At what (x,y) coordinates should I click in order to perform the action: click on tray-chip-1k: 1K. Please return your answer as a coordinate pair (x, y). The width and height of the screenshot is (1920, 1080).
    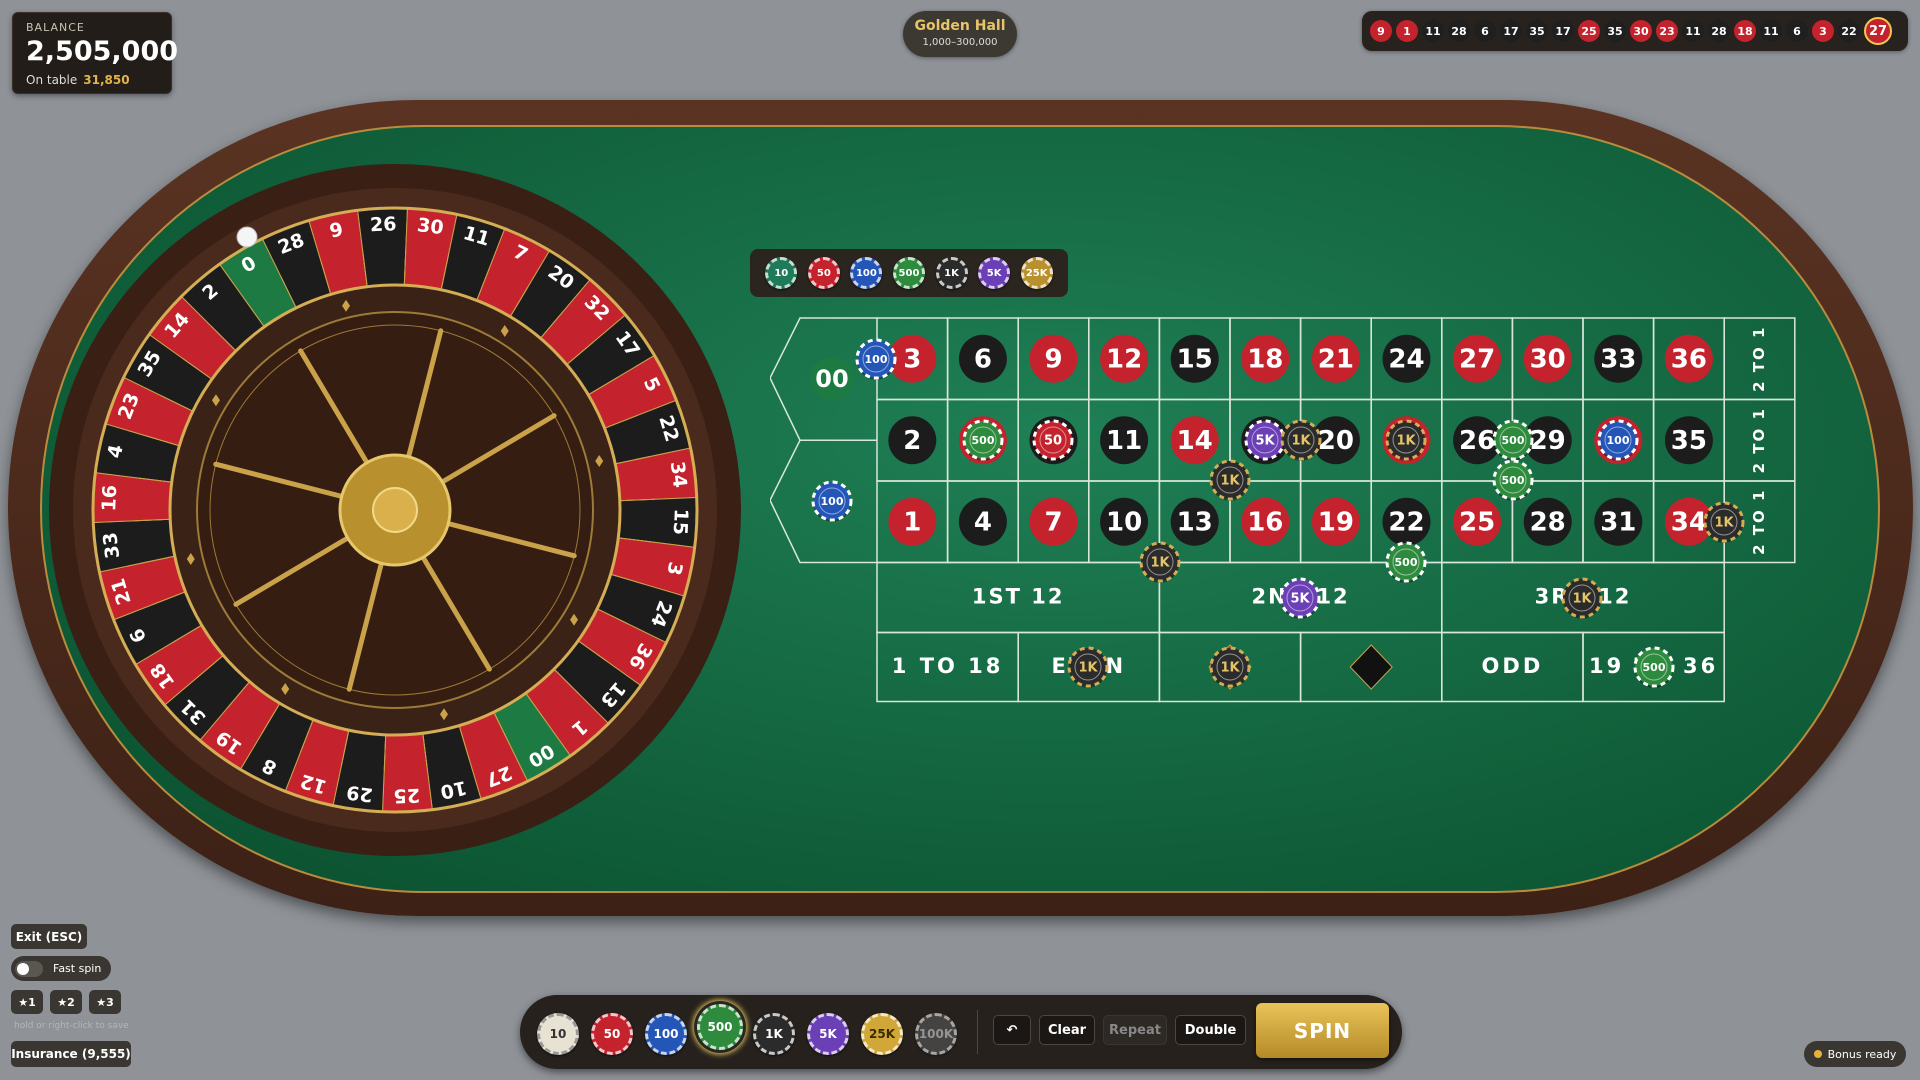
    Looking at the image, I should click on (774, 1034).